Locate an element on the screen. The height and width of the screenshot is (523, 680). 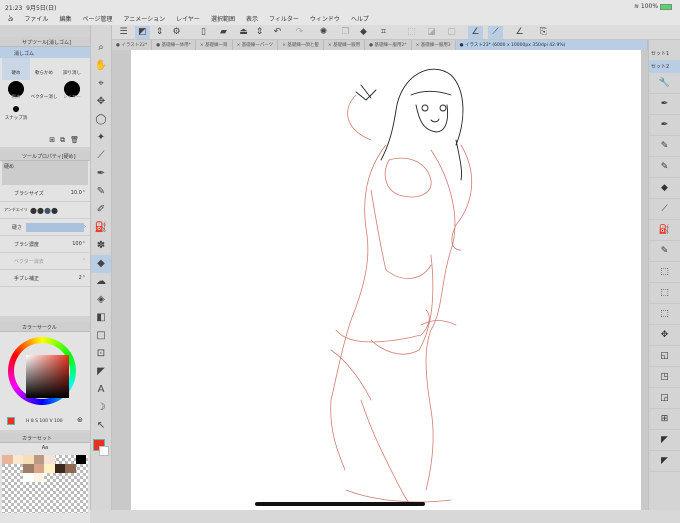
density-value: 100 is located at coordinates (77, 244).